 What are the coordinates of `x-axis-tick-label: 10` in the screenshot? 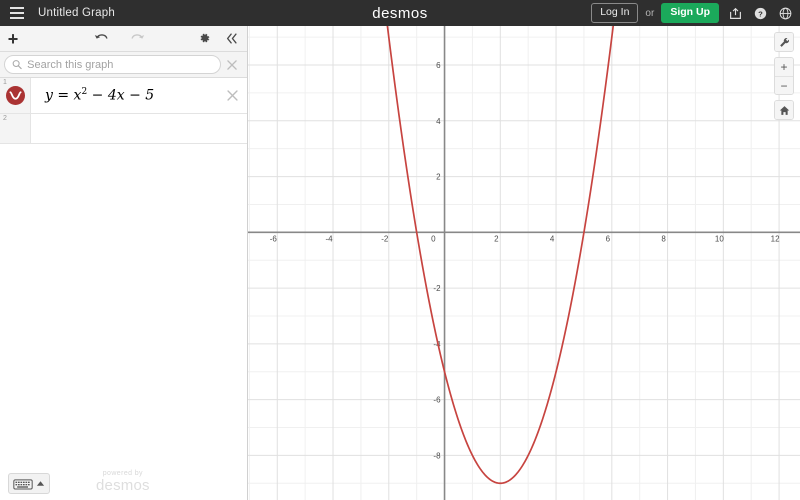 It's located at (719, 238).